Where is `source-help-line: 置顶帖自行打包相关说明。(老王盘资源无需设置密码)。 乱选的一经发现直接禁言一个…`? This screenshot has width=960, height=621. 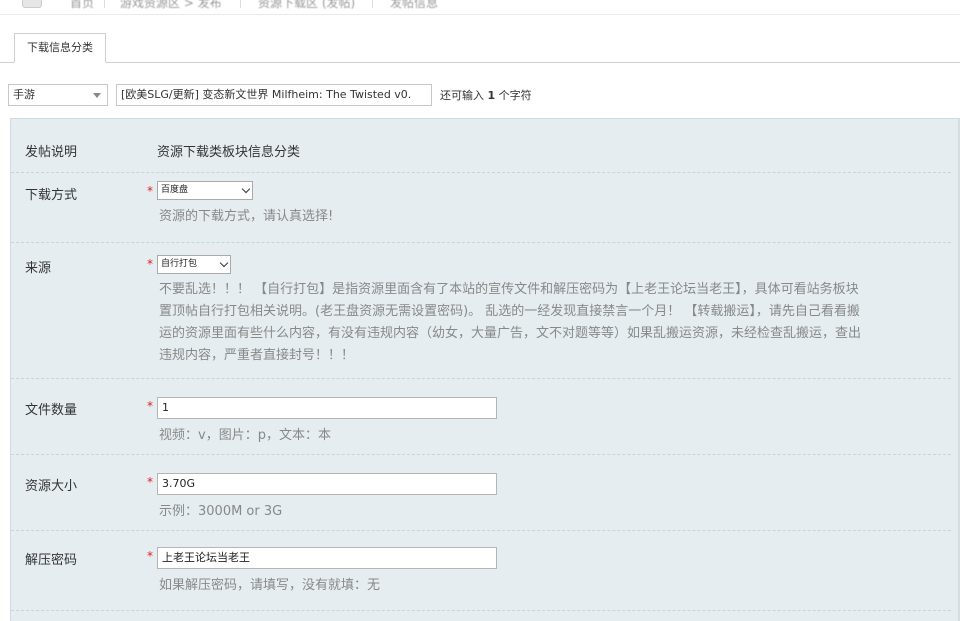 source-help-line: 置顶帖自行打包相关说明。(老王盘资源无需设置密码)。 乱选的一经发现直接禁言一个… is located at coordinates (509, 311).